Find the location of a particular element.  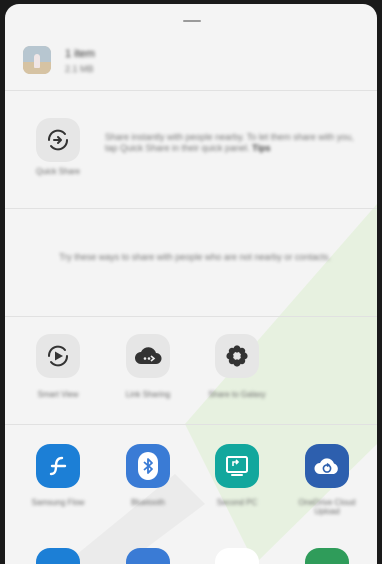

item-size: 2.1 MB is located at coordinates (79, 69).